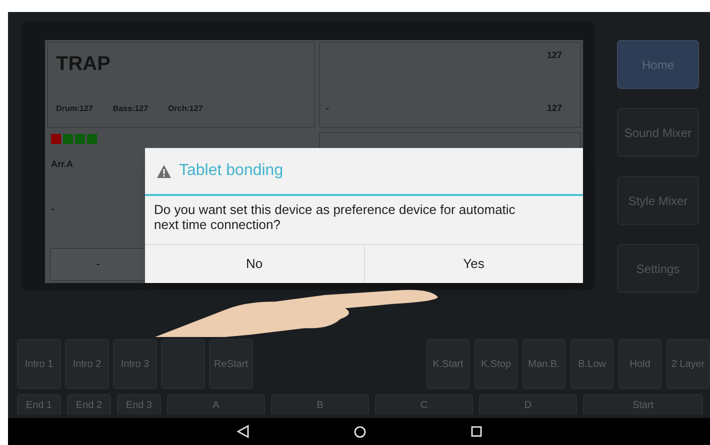 This screenshot has width=710, height=445. I want to click on home-icon, so click(360, 432).